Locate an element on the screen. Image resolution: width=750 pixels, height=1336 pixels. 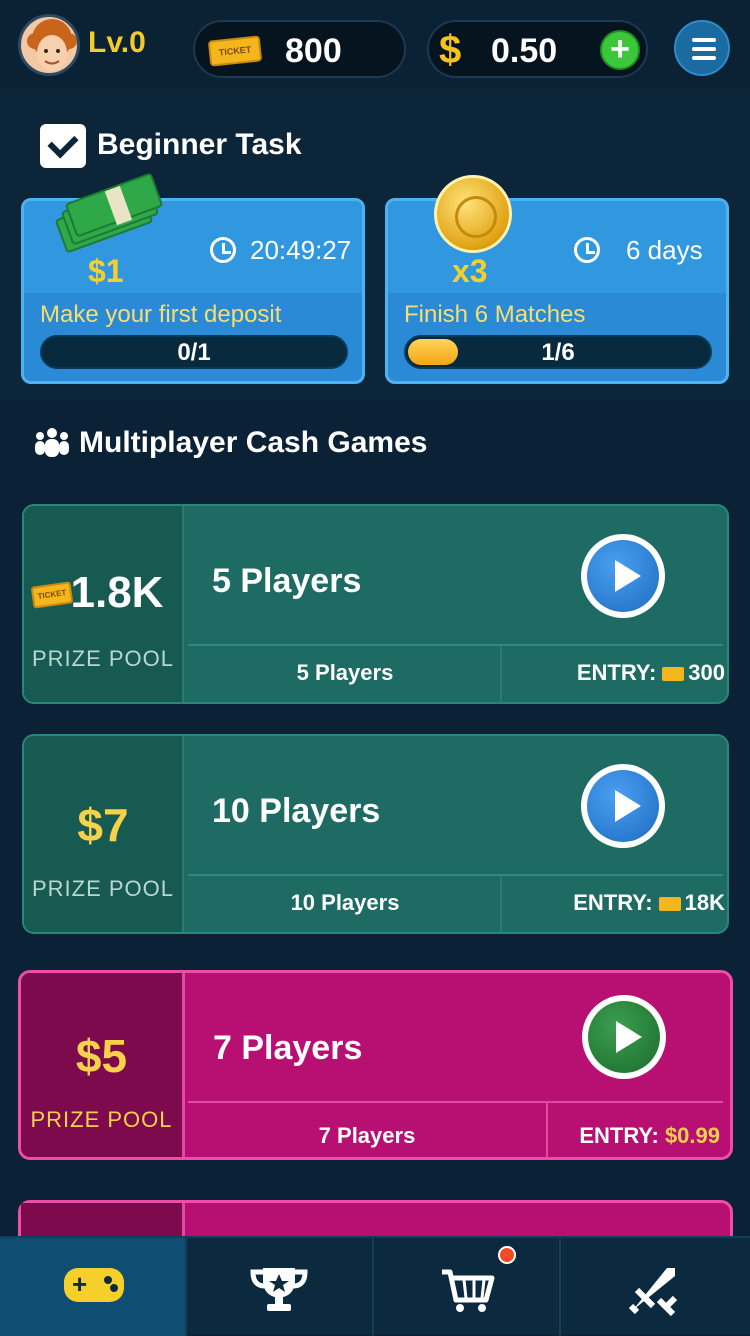
cash-stack-icon is located at coordinates (109, 213).